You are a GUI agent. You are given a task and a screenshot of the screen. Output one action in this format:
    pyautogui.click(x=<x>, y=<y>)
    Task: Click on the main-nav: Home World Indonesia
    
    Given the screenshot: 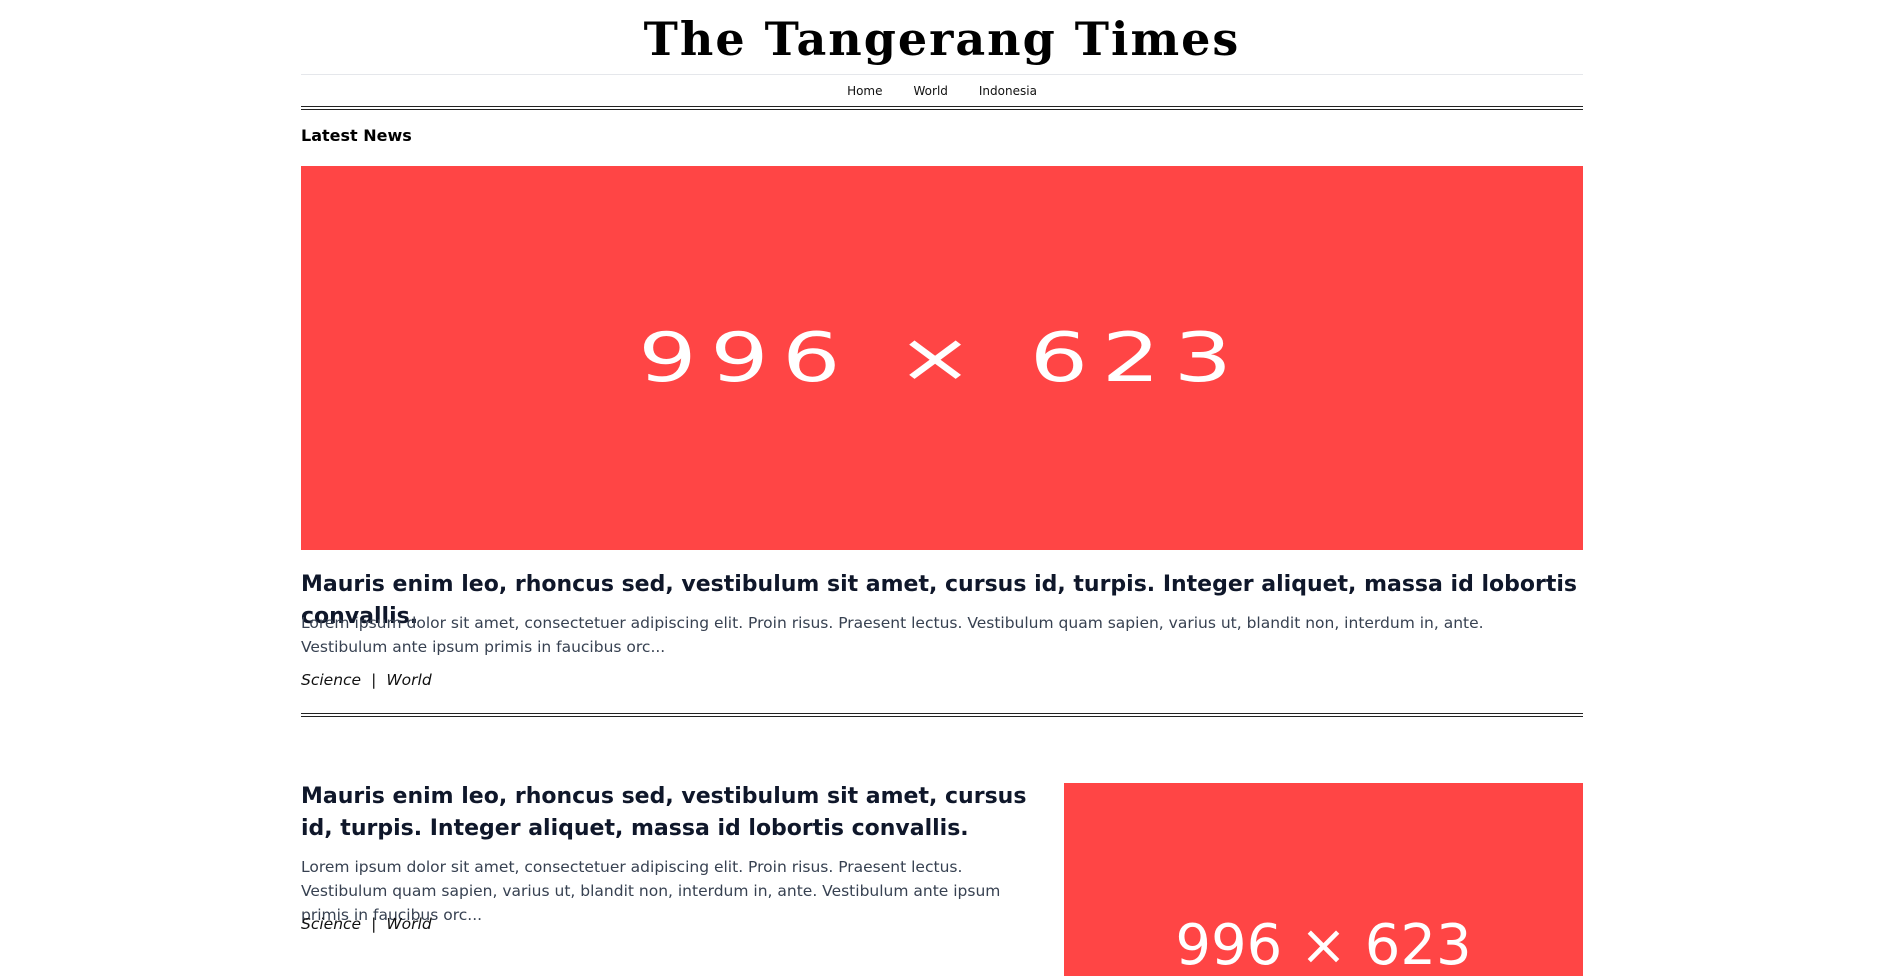 What is the action you would take?
    pyautogui.click(x=942, y=90)
    